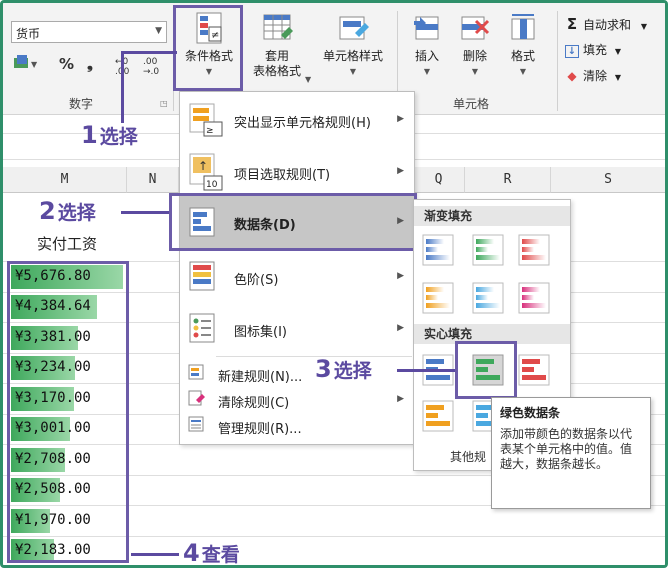  I want to click on delete-button: 删除 ▼, so click(475, 45).